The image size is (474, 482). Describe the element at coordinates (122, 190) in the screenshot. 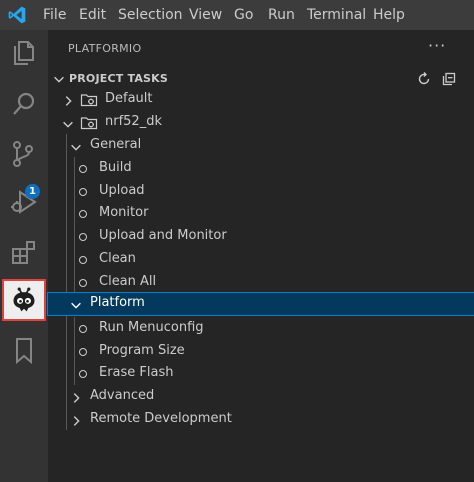

I see `task-label: Upload` at that location.